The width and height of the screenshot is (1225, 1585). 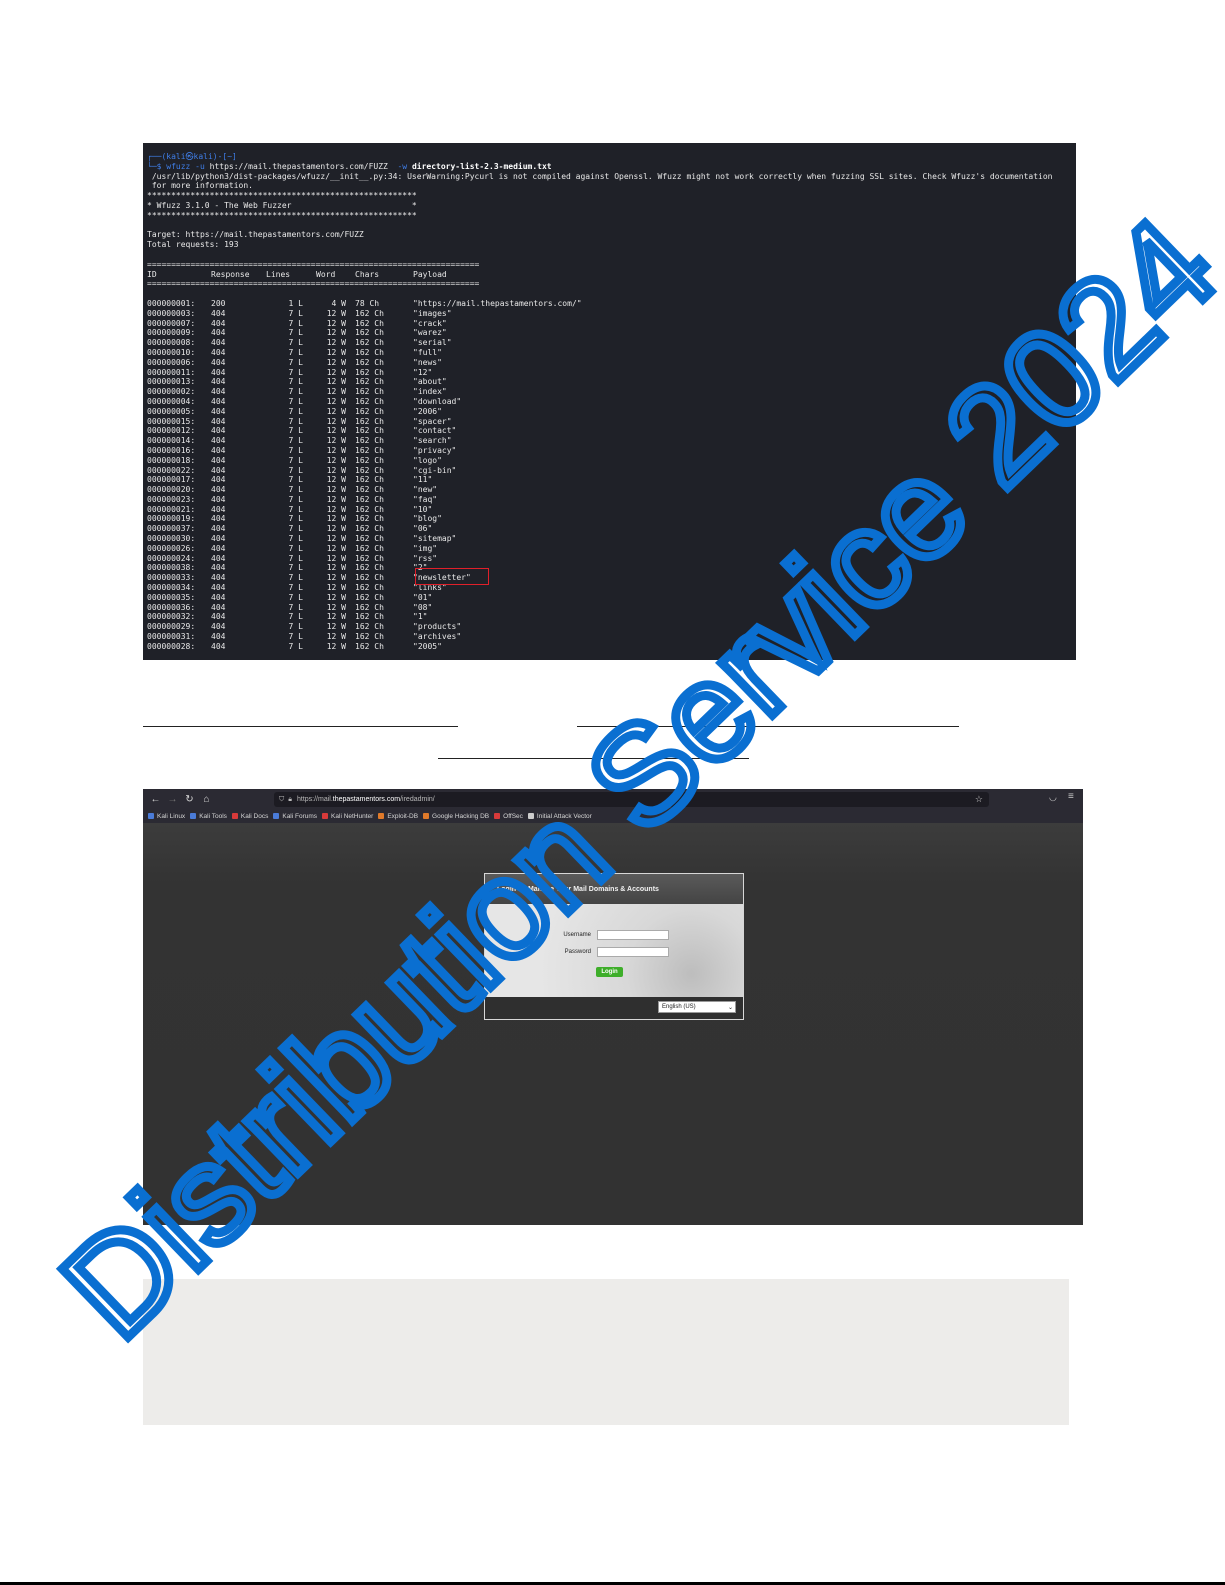 What do you see at coordinates (206, 799) in the screenshot?
I see `home-icon: ⌂` at bounding box center [206, 799].